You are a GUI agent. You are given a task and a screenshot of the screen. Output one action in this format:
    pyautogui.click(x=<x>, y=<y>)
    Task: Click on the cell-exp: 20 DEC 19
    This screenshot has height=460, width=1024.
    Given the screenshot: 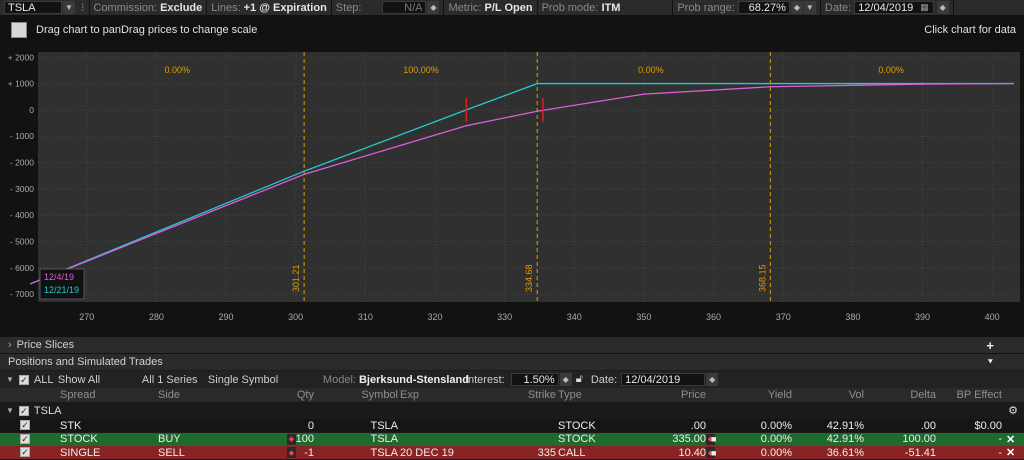 What is the action you would take?
    pyautogui.click(x=443, y=452)
    